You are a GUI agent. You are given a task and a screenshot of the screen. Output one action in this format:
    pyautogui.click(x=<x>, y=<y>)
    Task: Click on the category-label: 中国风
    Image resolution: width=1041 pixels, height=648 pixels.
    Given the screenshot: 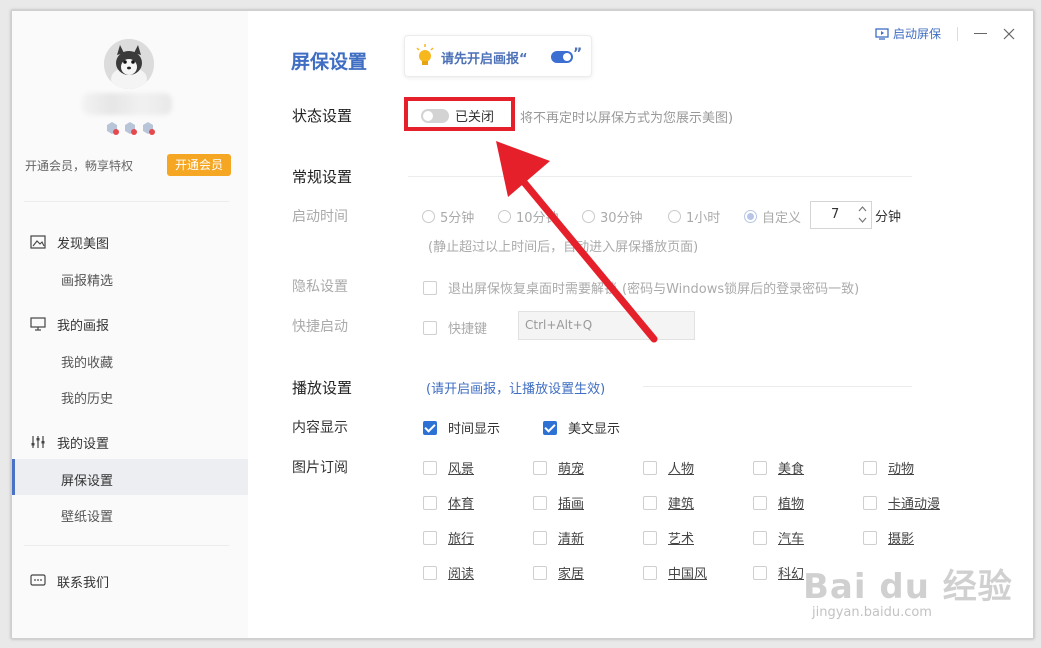 What is the action you would take?
    pyautogui.click(x=687, y=572)
    